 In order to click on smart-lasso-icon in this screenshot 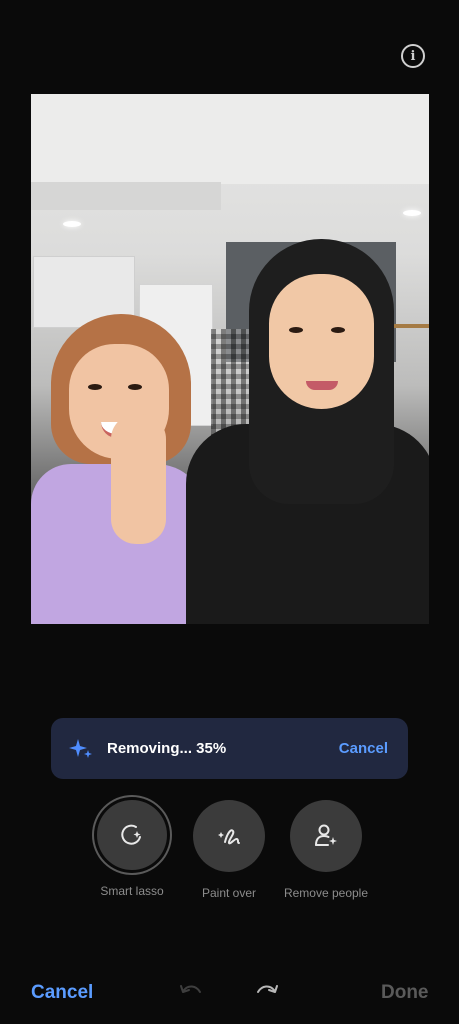, I will do `click(131, 834)`.